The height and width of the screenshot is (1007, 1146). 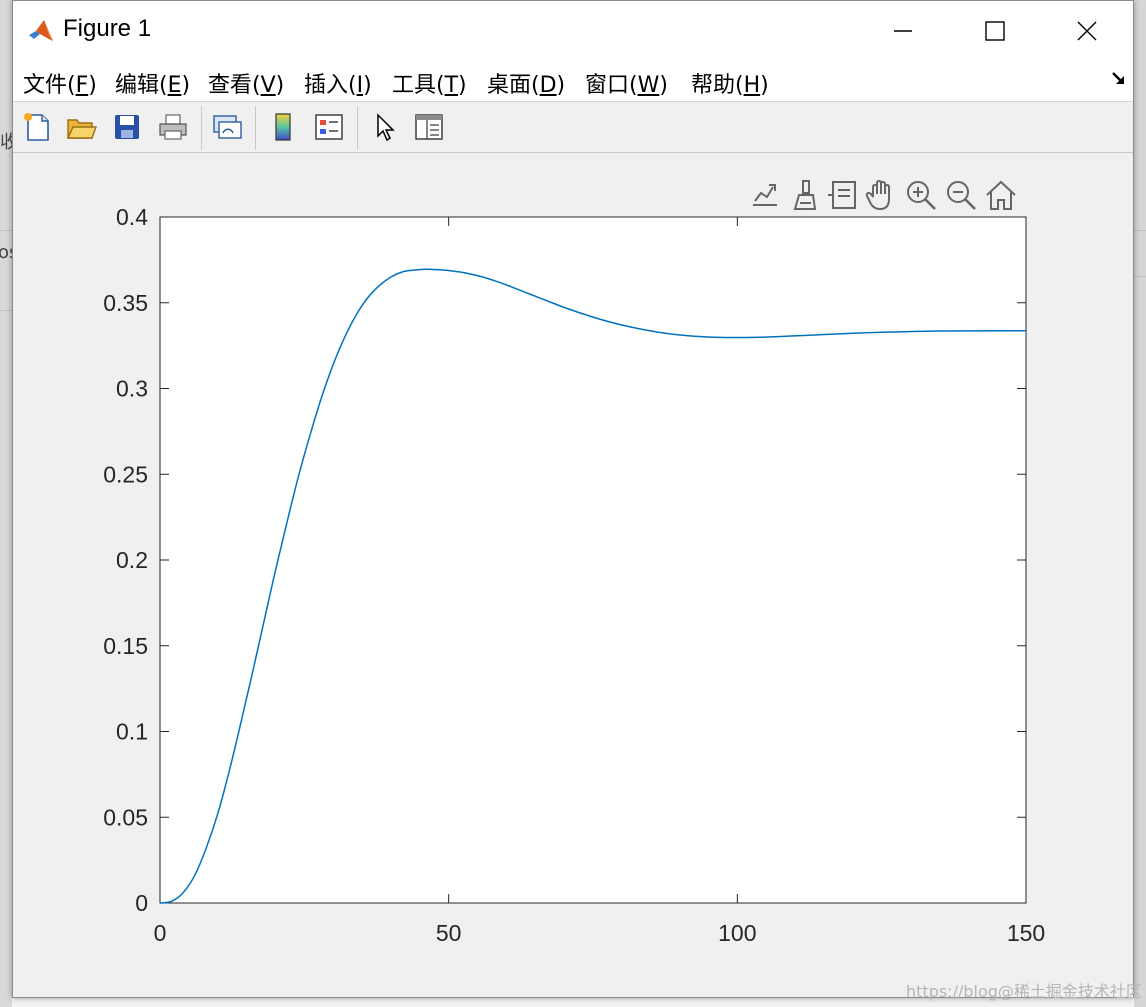 I want to click on close-button, so click(x=1087, y=31).